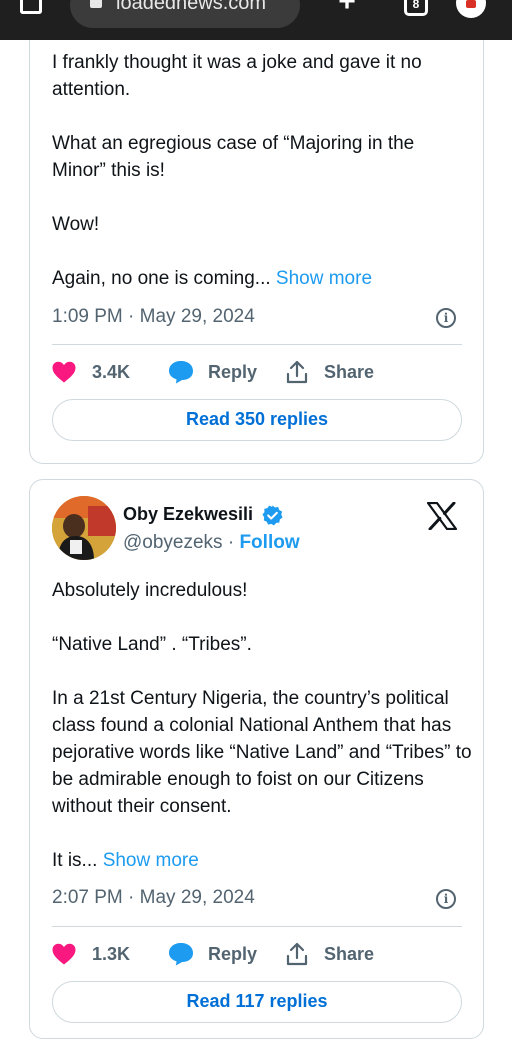 The image size is (512, 1039). What do you see at coordinates (31, 7) in the screenshot?
I see `home-icon` at bounding box center [31, 7].